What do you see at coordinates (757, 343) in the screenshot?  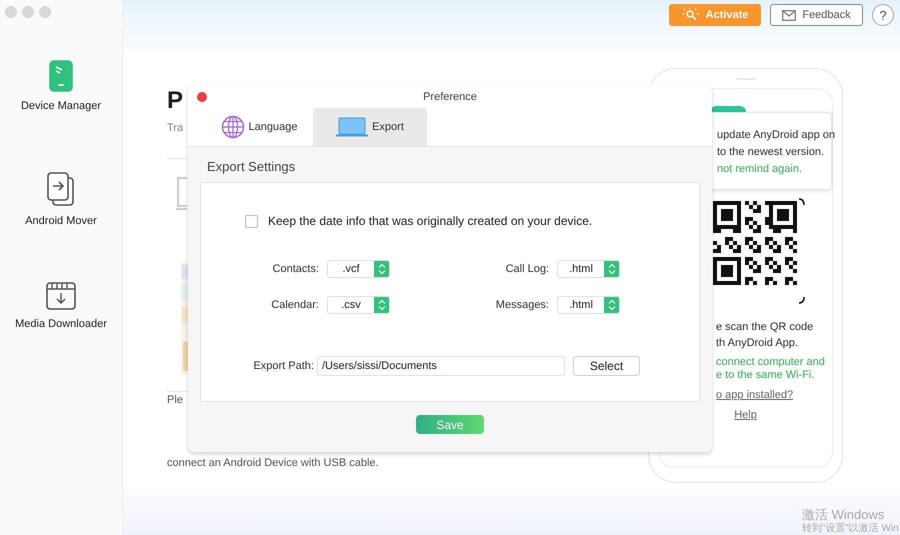 I see `instruction-text: th AnyDroid App.` at bounding box center [757, 343].